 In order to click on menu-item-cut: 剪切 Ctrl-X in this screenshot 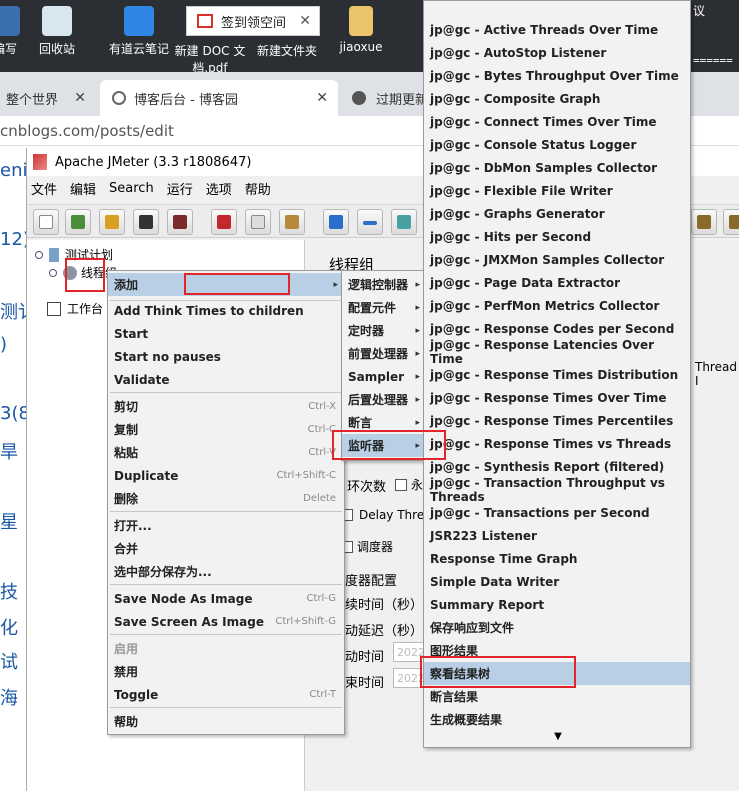, I will do `click(226, 406)`.